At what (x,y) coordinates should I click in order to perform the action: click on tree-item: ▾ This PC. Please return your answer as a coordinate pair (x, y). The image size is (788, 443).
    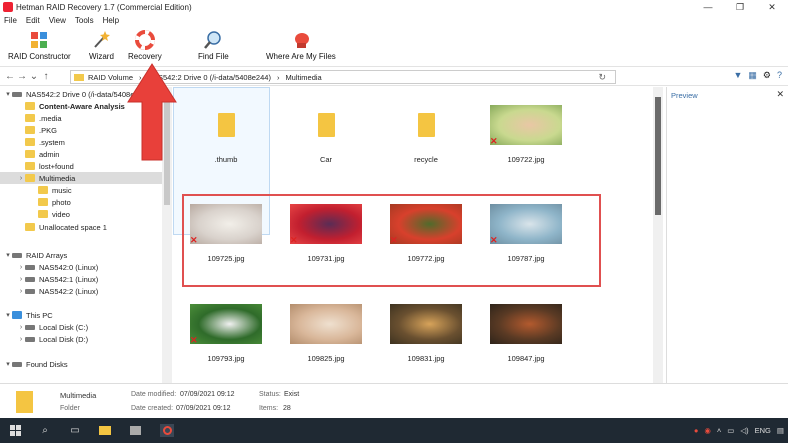
    Looking at the image, I should click on (81, 315).